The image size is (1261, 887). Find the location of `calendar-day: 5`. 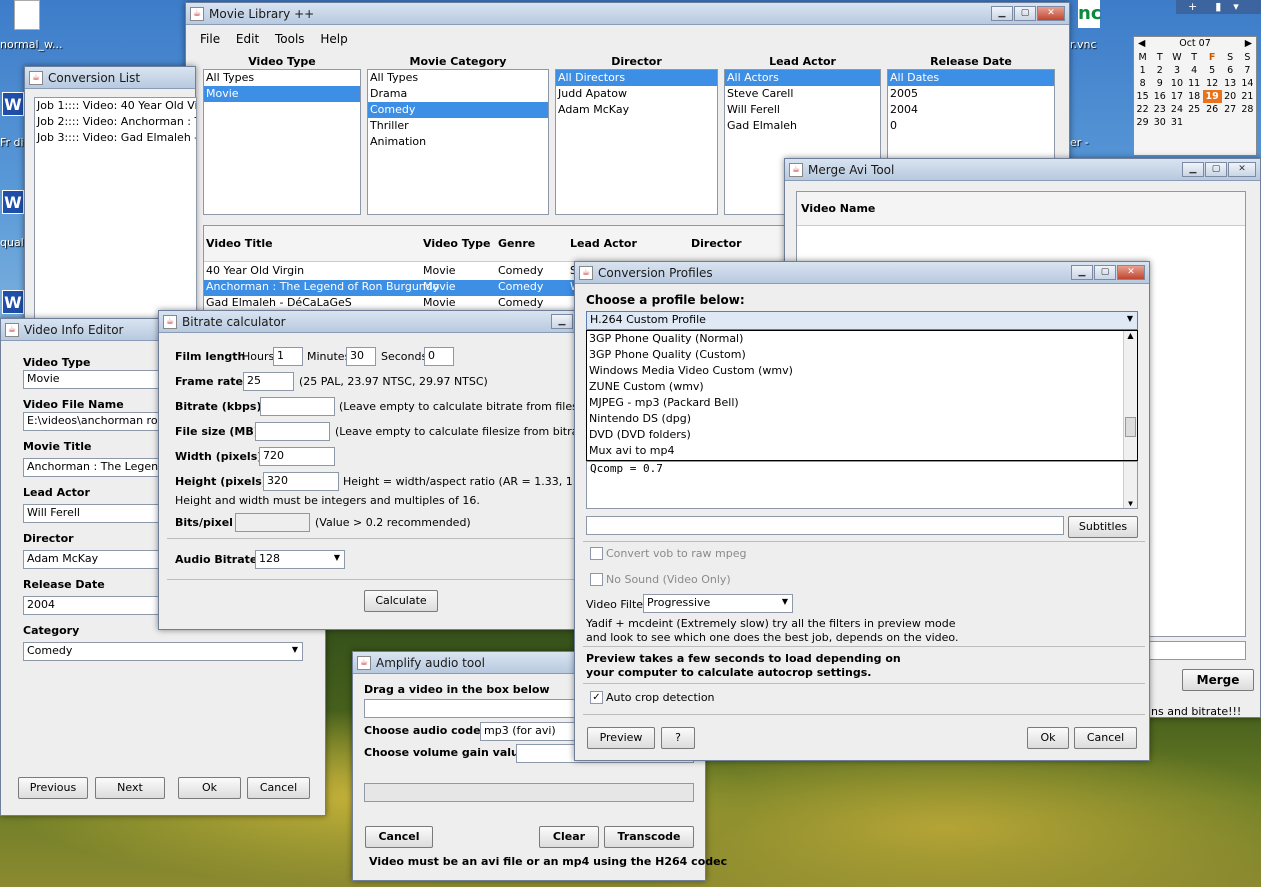

calendar-day: 5 is located at coordinates (1212, 70).